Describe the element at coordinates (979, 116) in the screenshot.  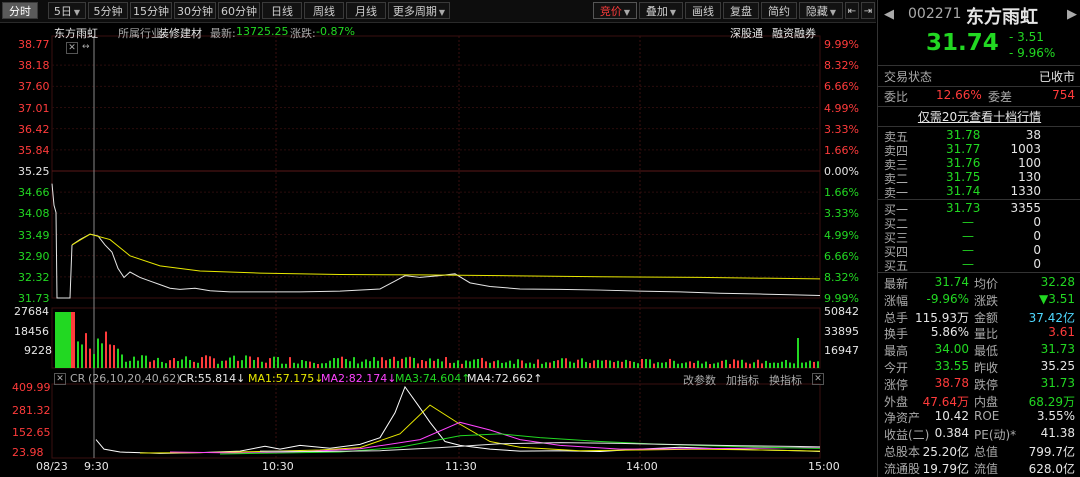
I see `upsell-link: 仅需20元查看十档行情` at that location.